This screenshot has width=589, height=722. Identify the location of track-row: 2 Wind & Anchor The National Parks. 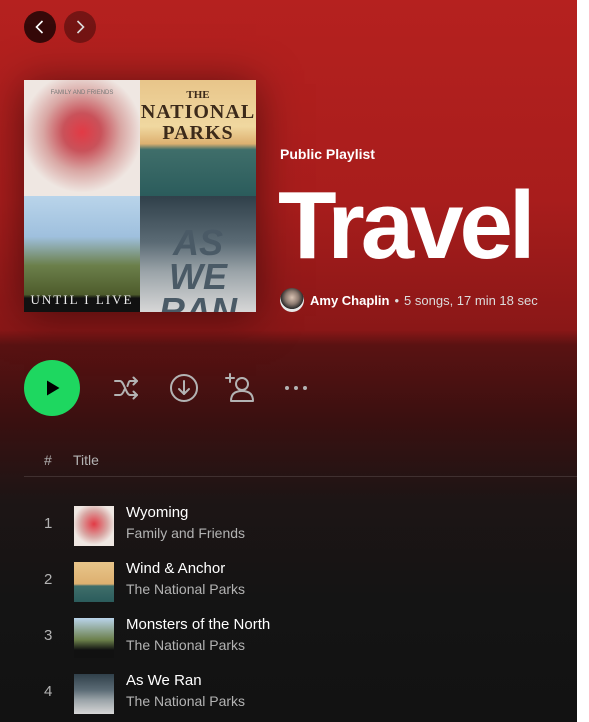
(300, 581).